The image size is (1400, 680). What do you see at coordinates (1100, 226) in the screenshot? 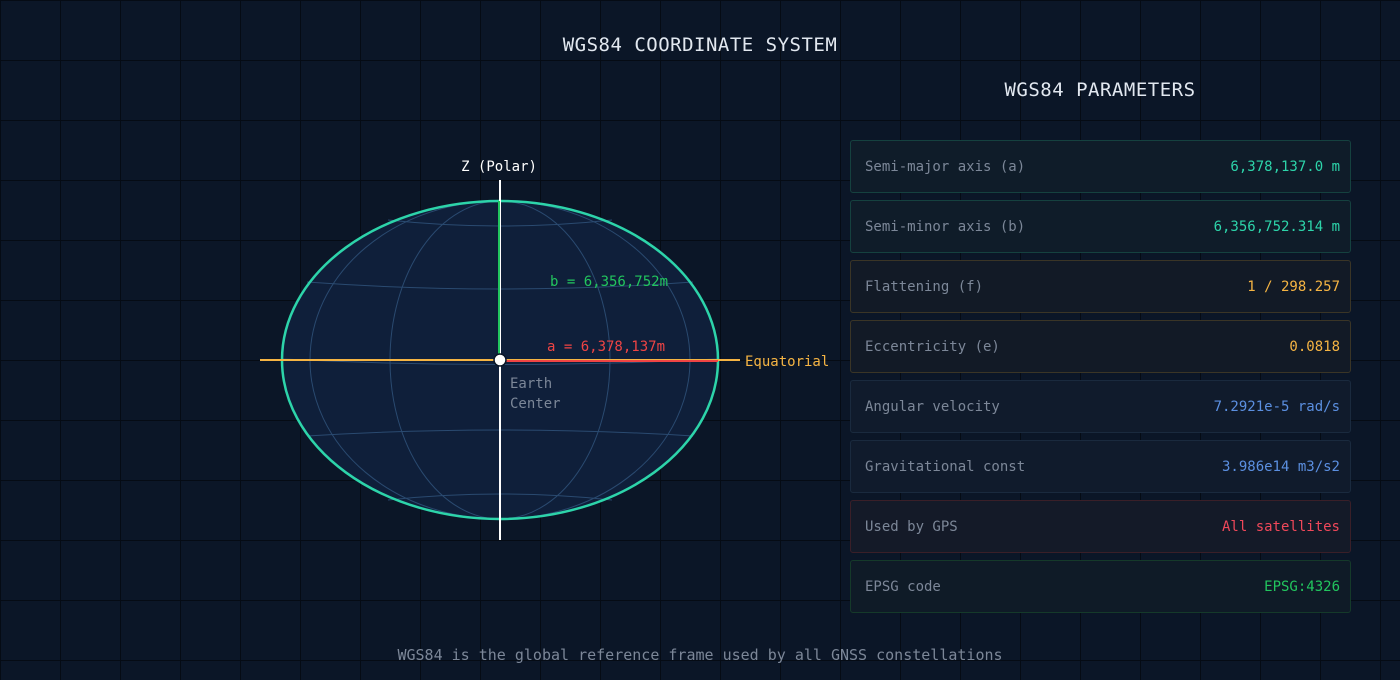
I see `param-row-semi-minor-axis: Semi-minor axis (b) 6,356,752.314 m` at bounding box center [1100, 226].